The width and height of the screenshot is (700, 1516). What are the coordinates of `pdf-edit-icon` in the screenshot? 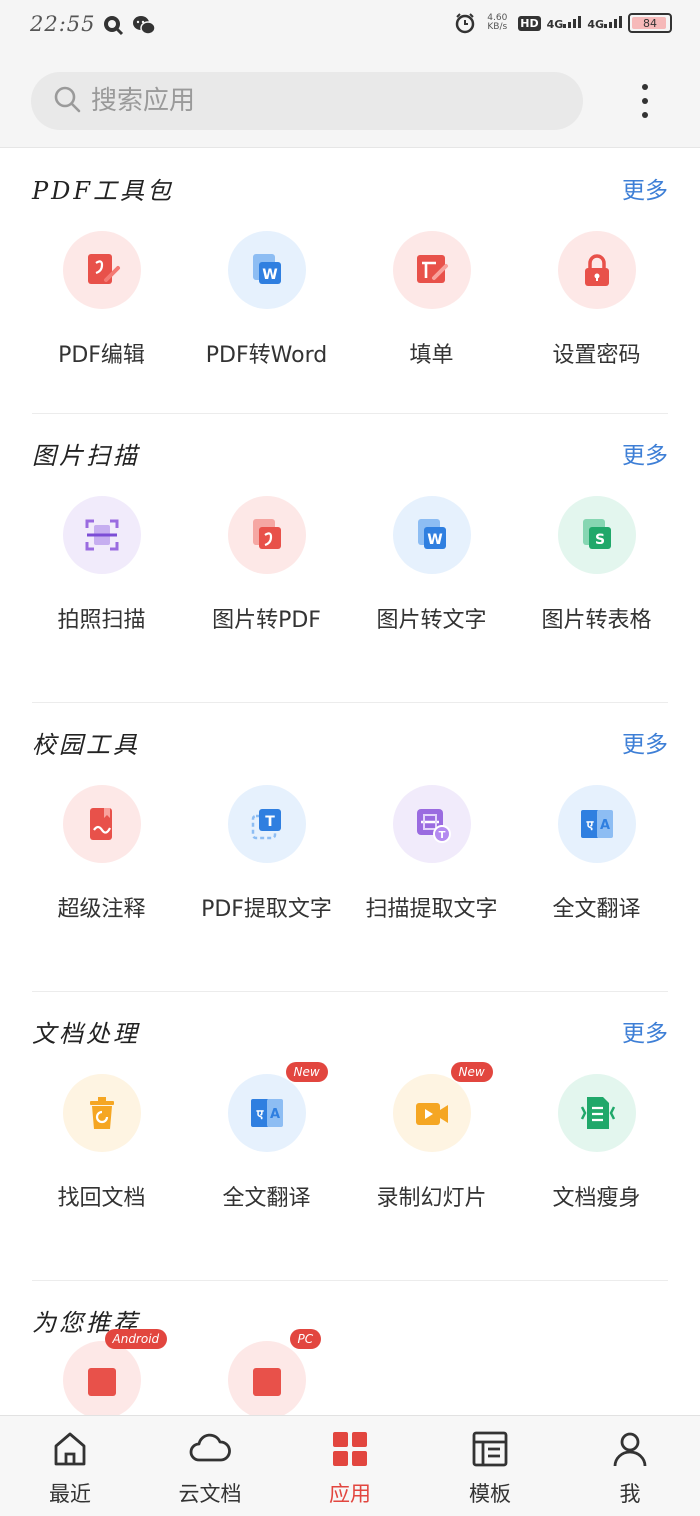 It's located at (101, 270).